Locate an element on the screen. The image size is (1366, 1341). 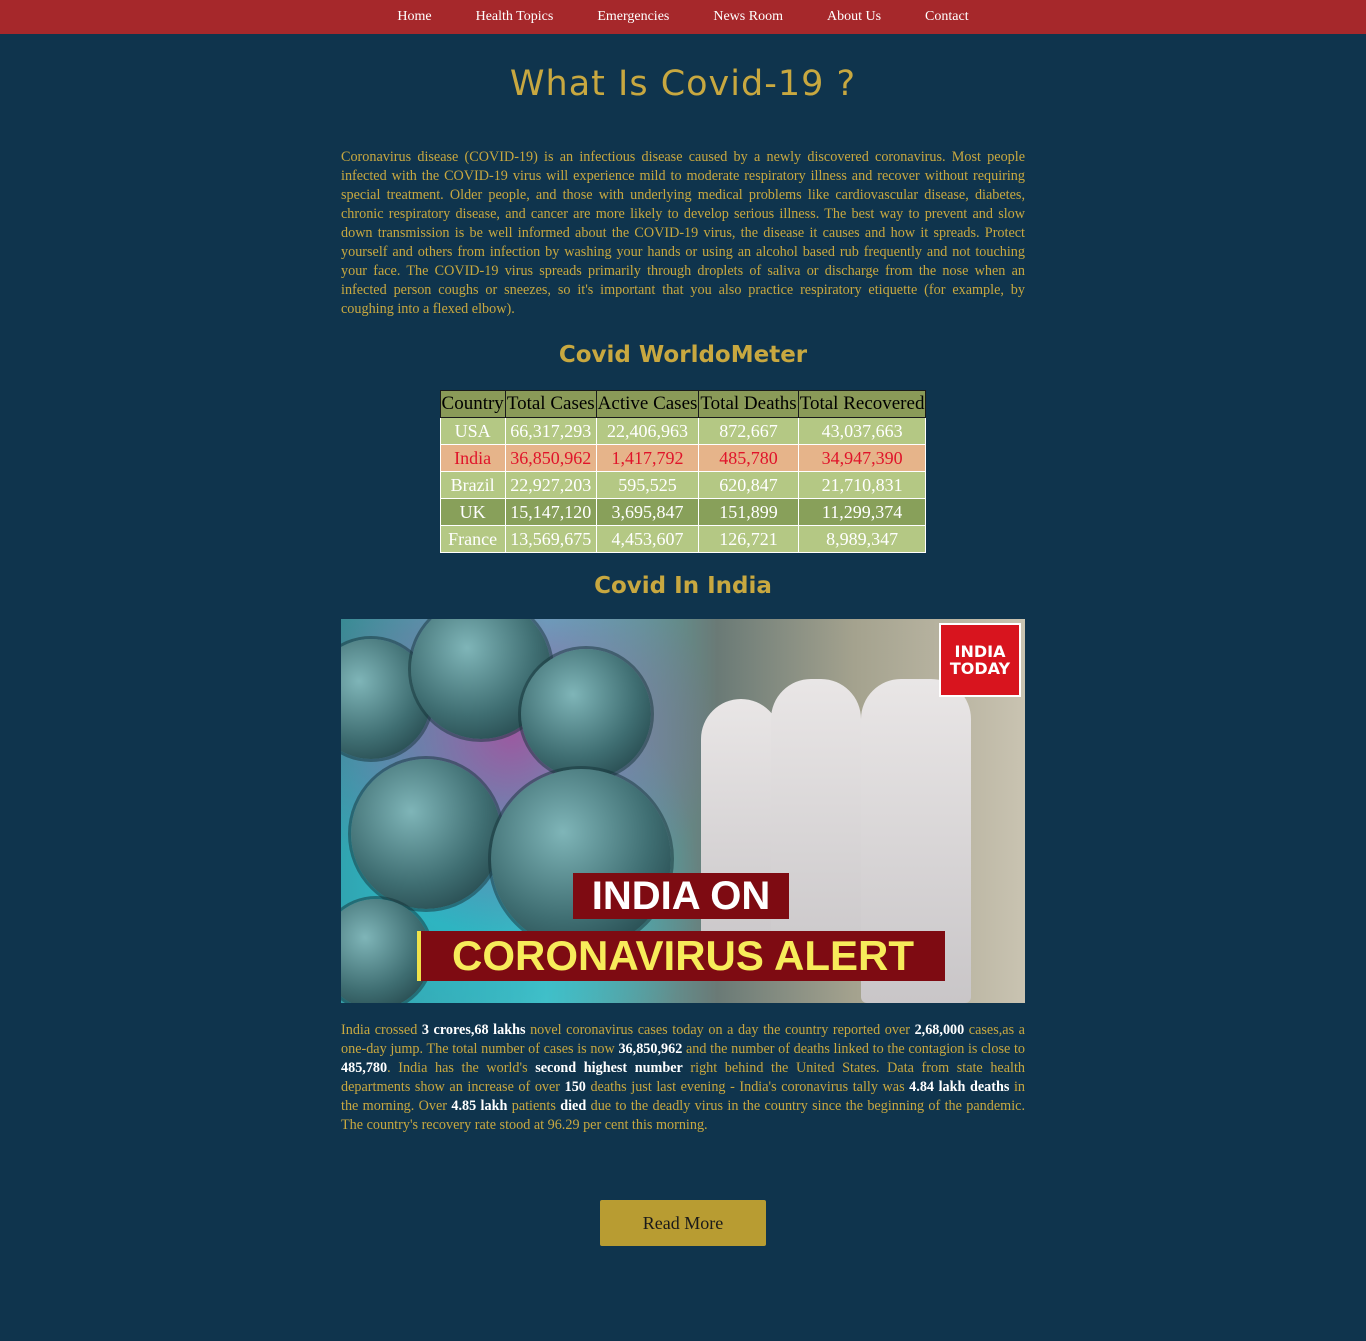
cell-active-cases: 22,406,963 is located at coordinates (647, 431).